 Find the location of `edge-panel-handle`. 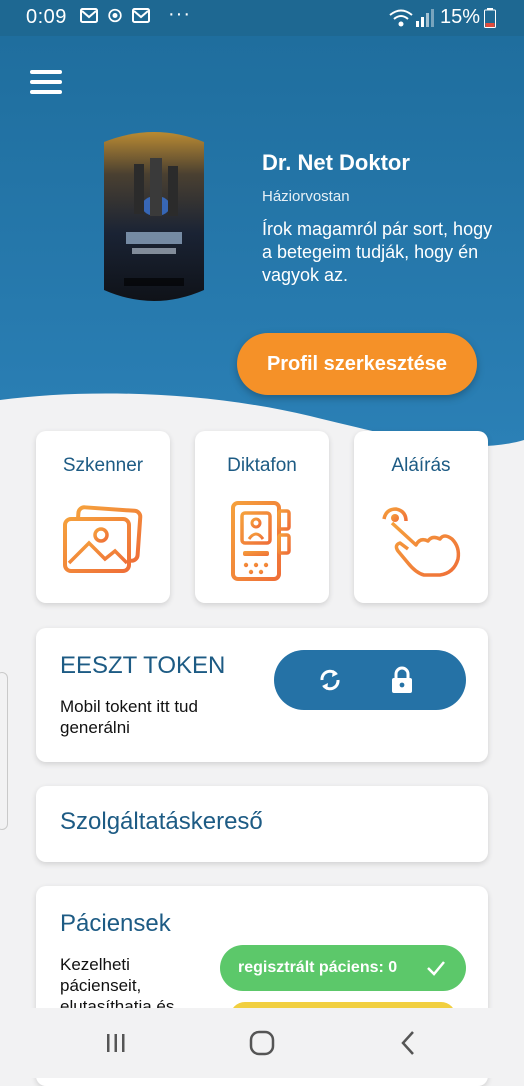

edge-panel-handle is located at coordinates (4, 751).